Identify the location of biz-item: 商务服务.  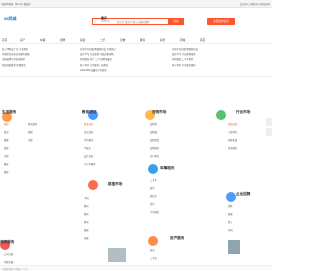
(232, 148).